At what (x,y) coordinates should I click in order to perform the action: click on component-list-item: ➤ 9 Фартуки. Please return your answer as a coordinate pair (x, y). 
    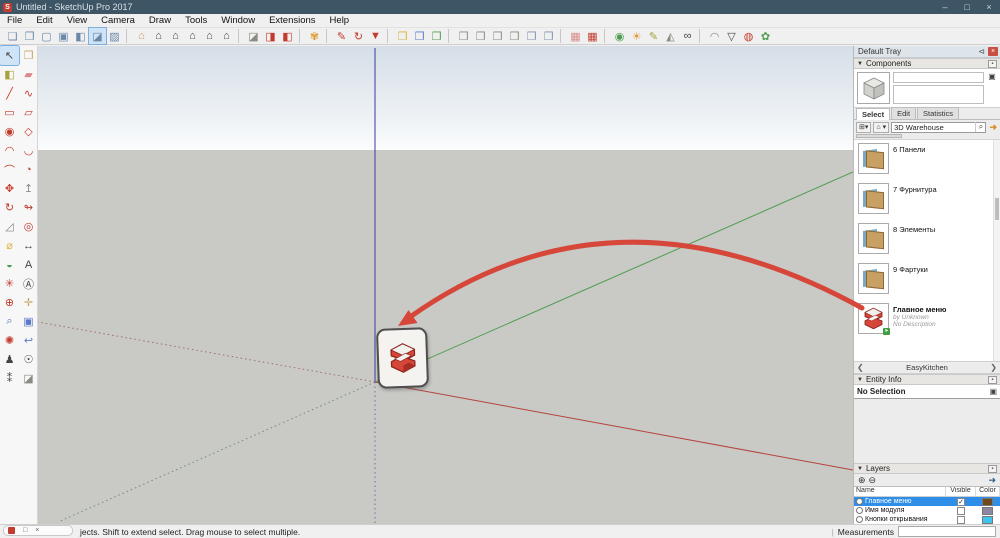
    Looking at the image, I should click on (927, 280).